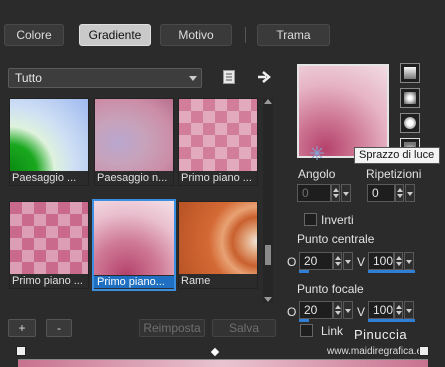 This screenshot has height=367, width=445. Describe the element at coordinates (268, 255) in the screenshot. I see `scroll-thumb` at that location.